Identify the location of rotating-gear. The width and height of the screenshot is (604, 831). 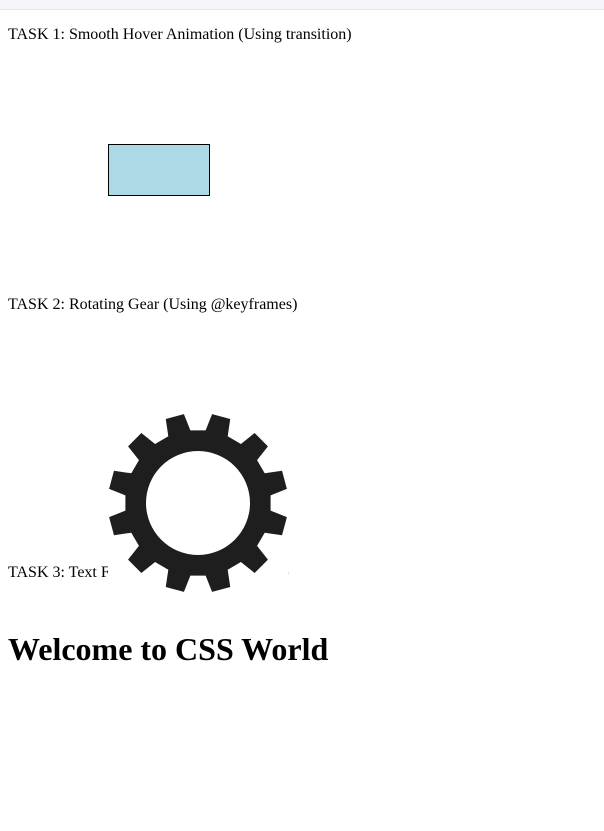
(198, 503).